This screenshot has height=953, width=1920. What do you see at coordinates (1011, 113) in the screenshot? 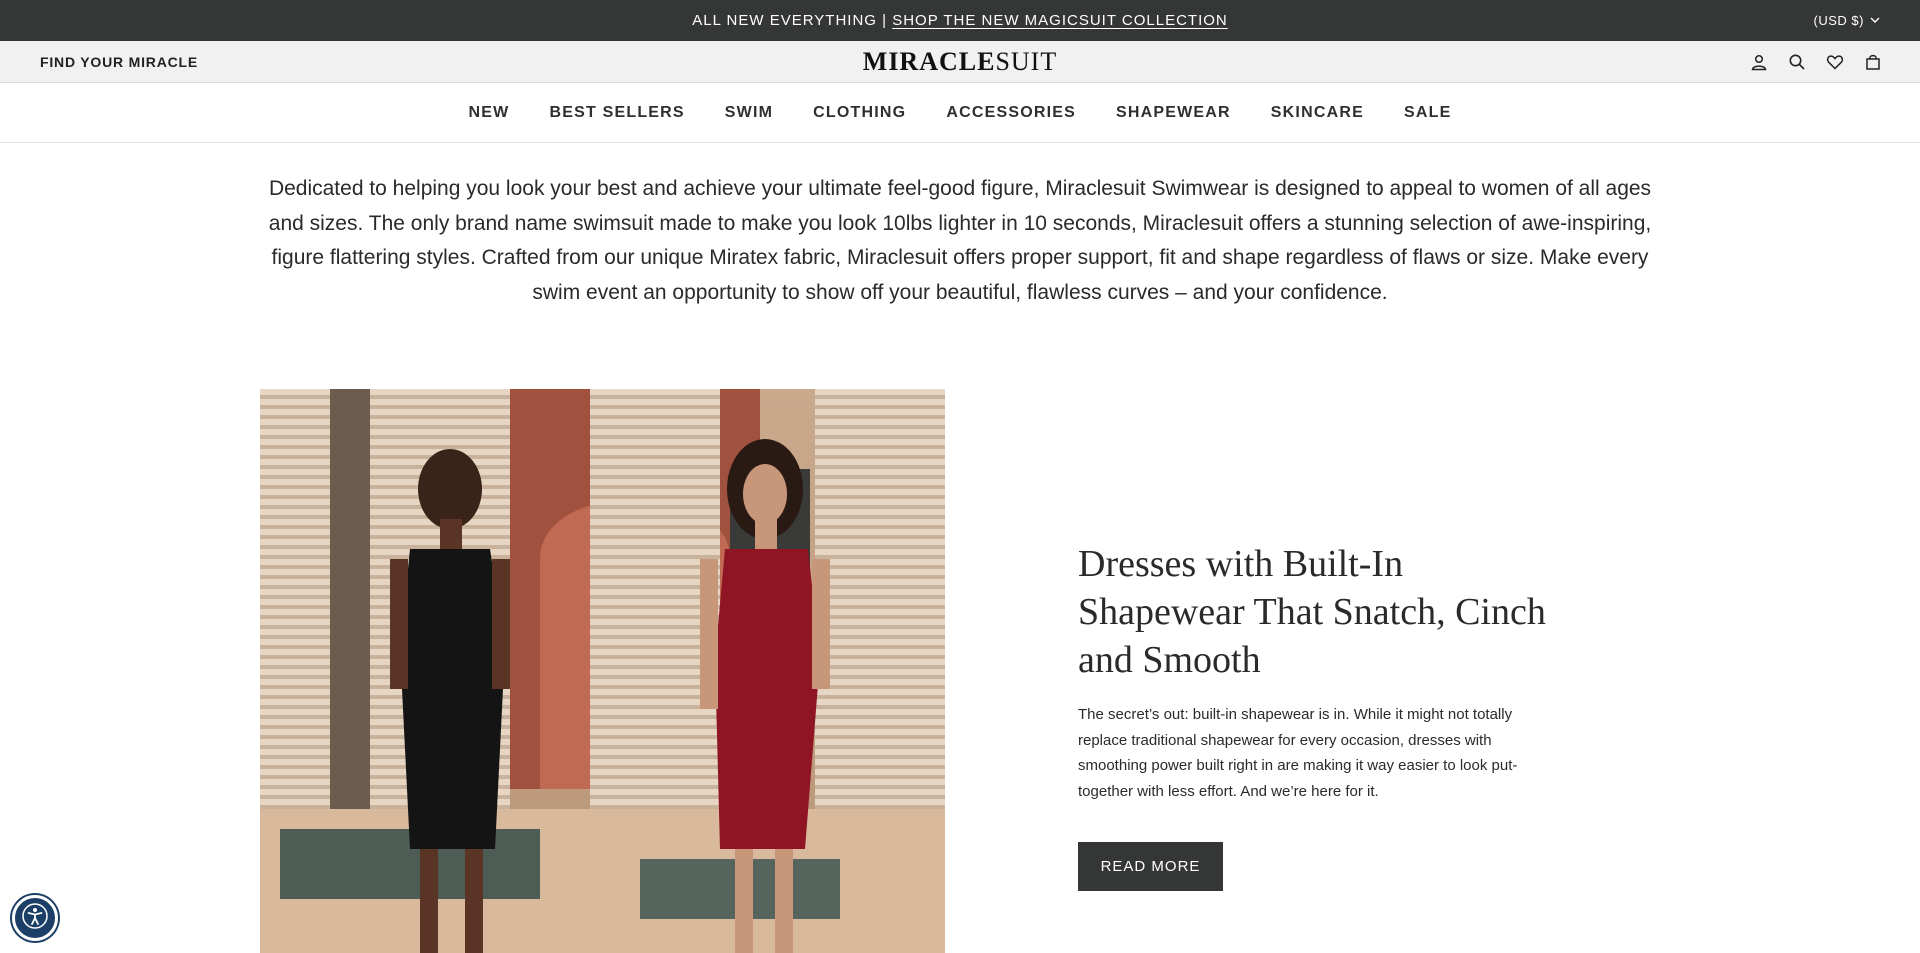
I see `nav-item-accessories: ACCESSORIES` at bounding box center [1011, 113].